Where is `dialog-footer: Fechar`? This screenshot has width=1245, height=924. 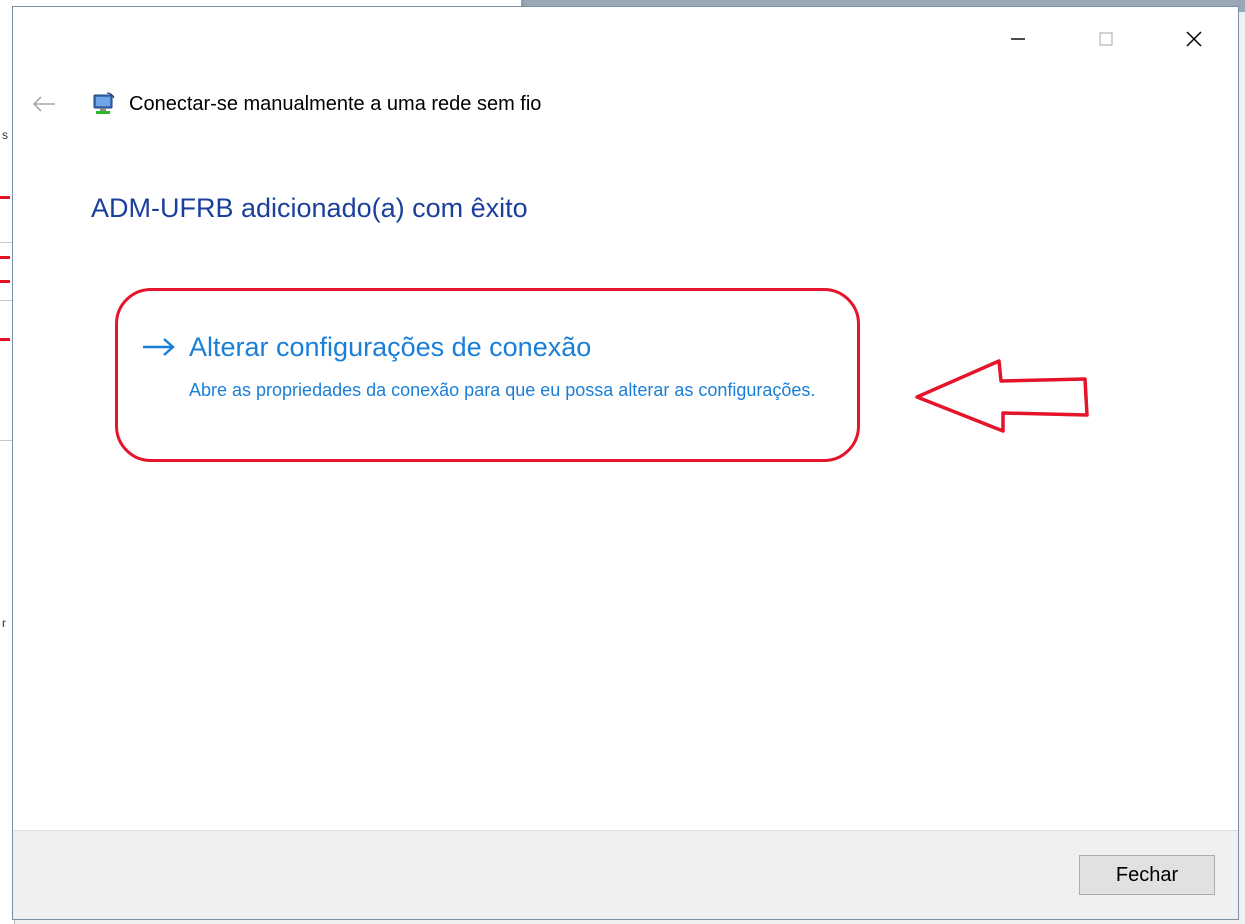
dialog-footer: Fechar is located at coordinates (625, 874).